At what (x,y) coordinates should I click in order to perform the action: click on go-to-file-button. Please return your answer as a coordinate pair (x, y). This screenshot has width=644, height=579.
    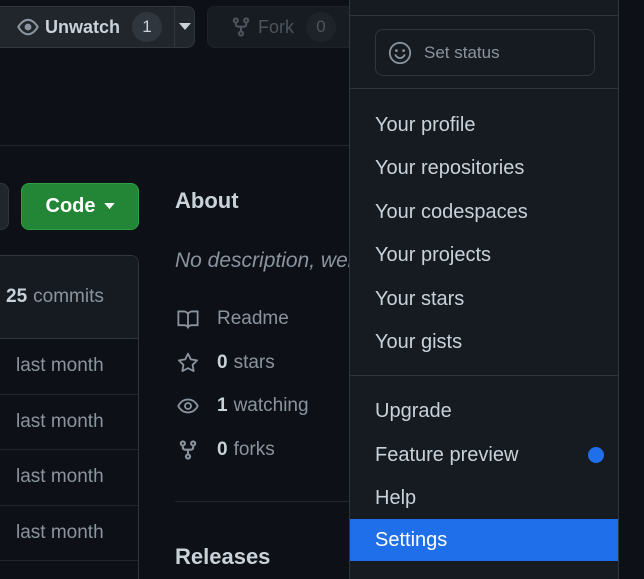
    Looking at the image, I should click on (4, 206).